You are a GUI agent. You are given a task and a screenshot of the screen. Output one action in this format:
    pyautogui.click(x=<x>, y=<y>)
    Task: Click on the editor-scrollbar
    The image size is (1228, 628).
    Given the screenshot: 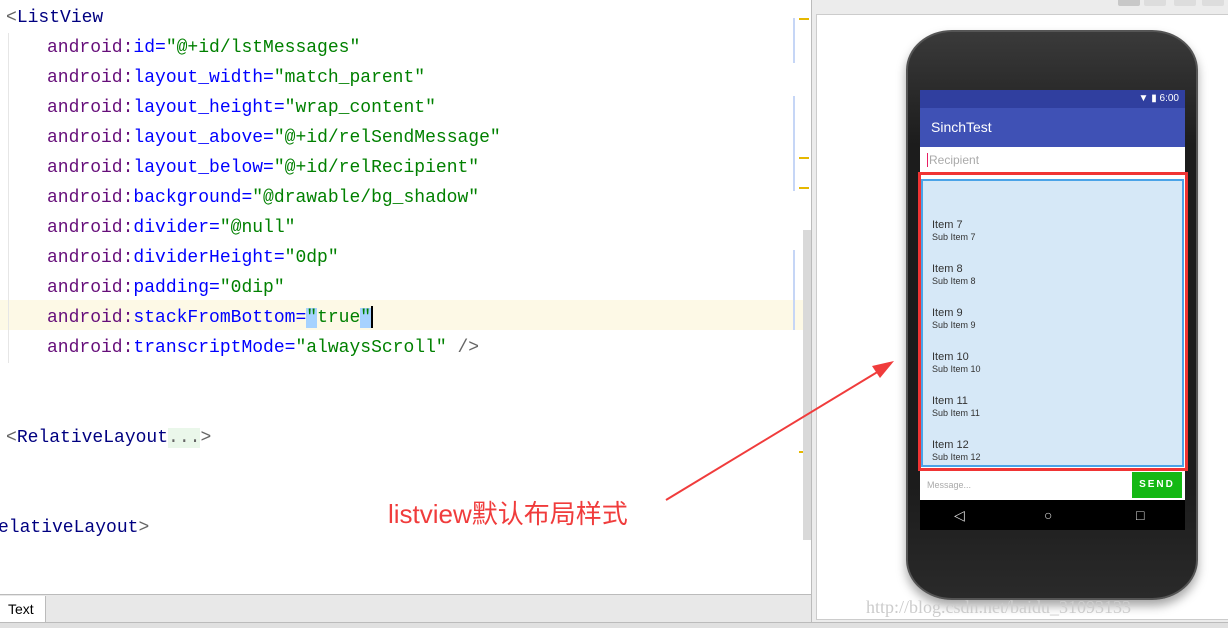 What is the action you would take?
    pyautogui.click(x=807, y=385)
    